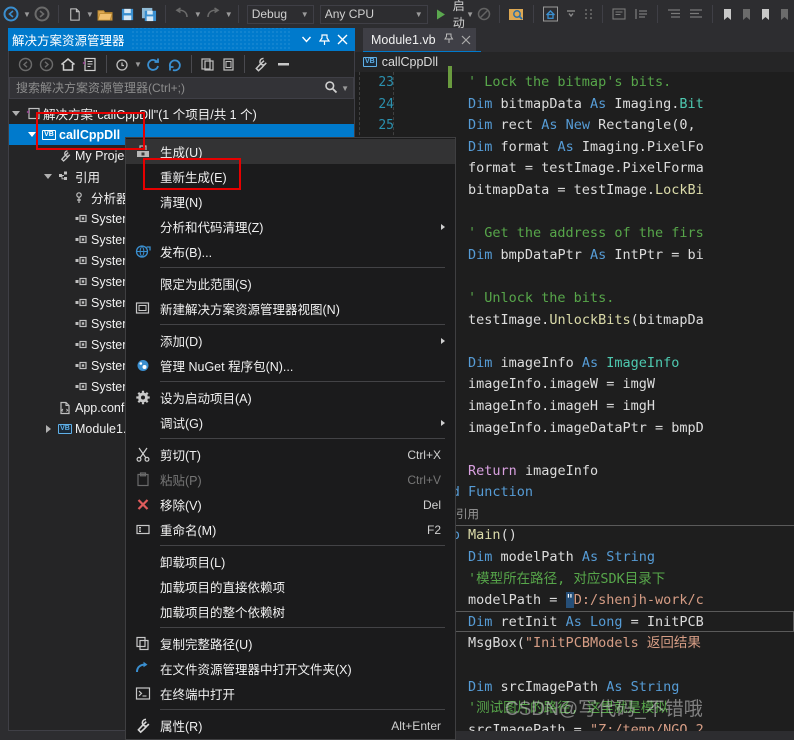  What do you see at coordinates (169, 88) in the screenshot?
I see `search-input` at bounding box center [169, 88].